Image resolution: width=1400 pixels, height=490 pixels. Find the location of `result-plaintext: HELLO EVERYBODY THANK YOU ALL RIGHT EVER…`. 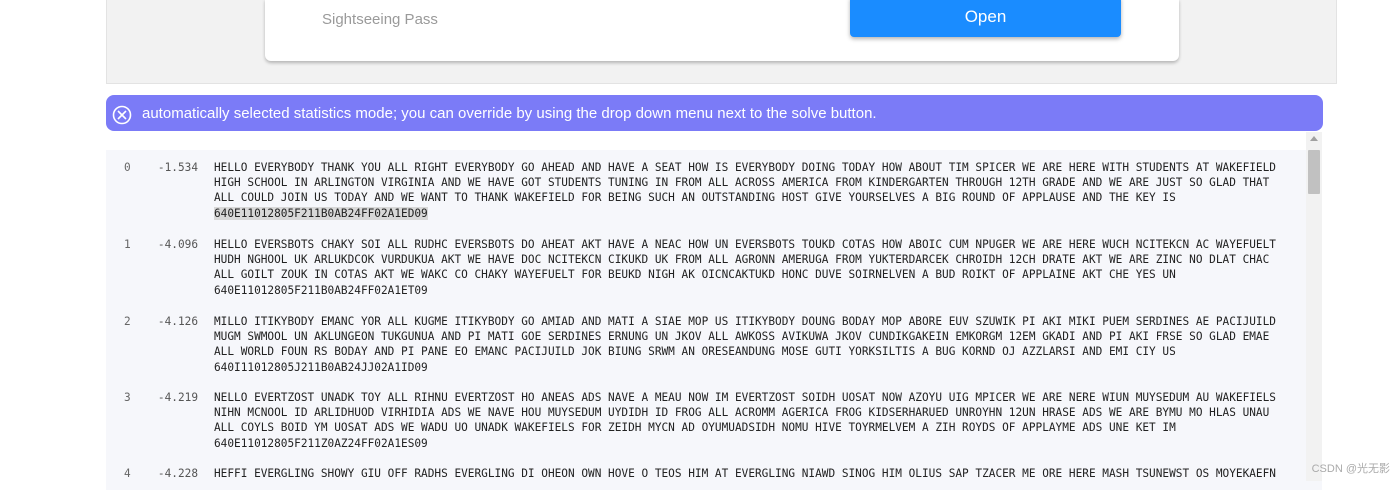

result-plaintext: HELLO EVERYBODY THANK YOU ALL RIGHT EVER… is located at coordinates (745, 183).